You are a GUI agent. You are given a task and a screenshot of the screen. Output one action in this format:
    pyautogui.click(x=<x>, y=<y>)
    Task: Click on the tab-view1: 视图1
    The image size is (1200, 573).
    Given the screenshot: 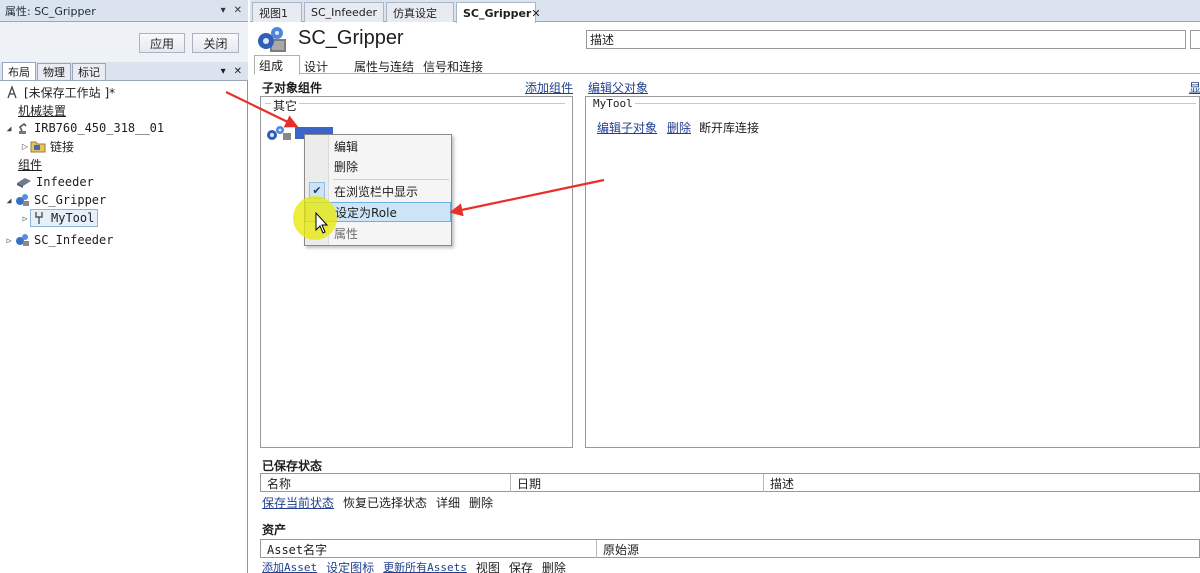 What is the action you would take?
    pyautogui.click(x=277, y=12)
    